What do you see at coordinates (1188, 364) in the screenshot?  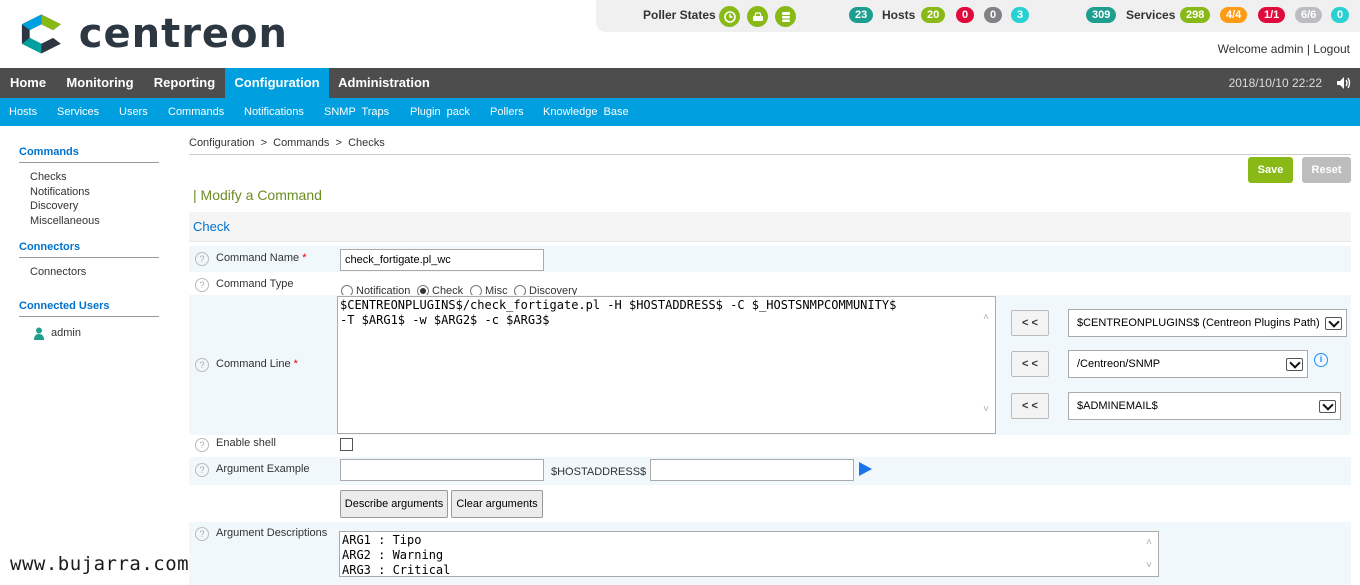 I see `resource-select: /Centreon/SNMP` at bounding box center [1188, 364].